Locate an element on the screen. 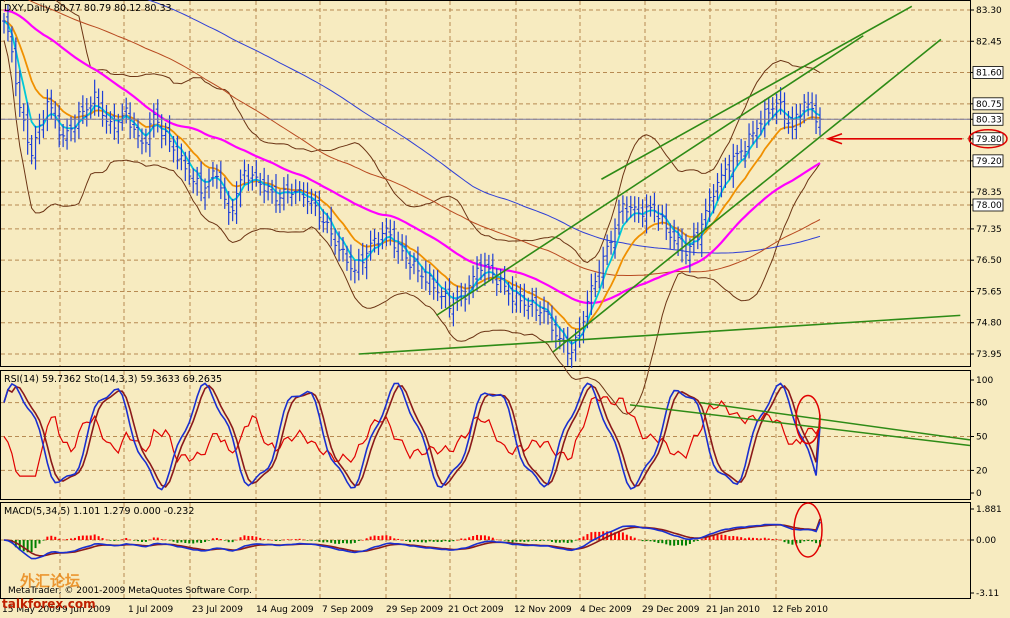 The width and height of the screenshot is (1010, 618). time-tick-label: 1 Jul 2009 is located at coordinates (150, 610).